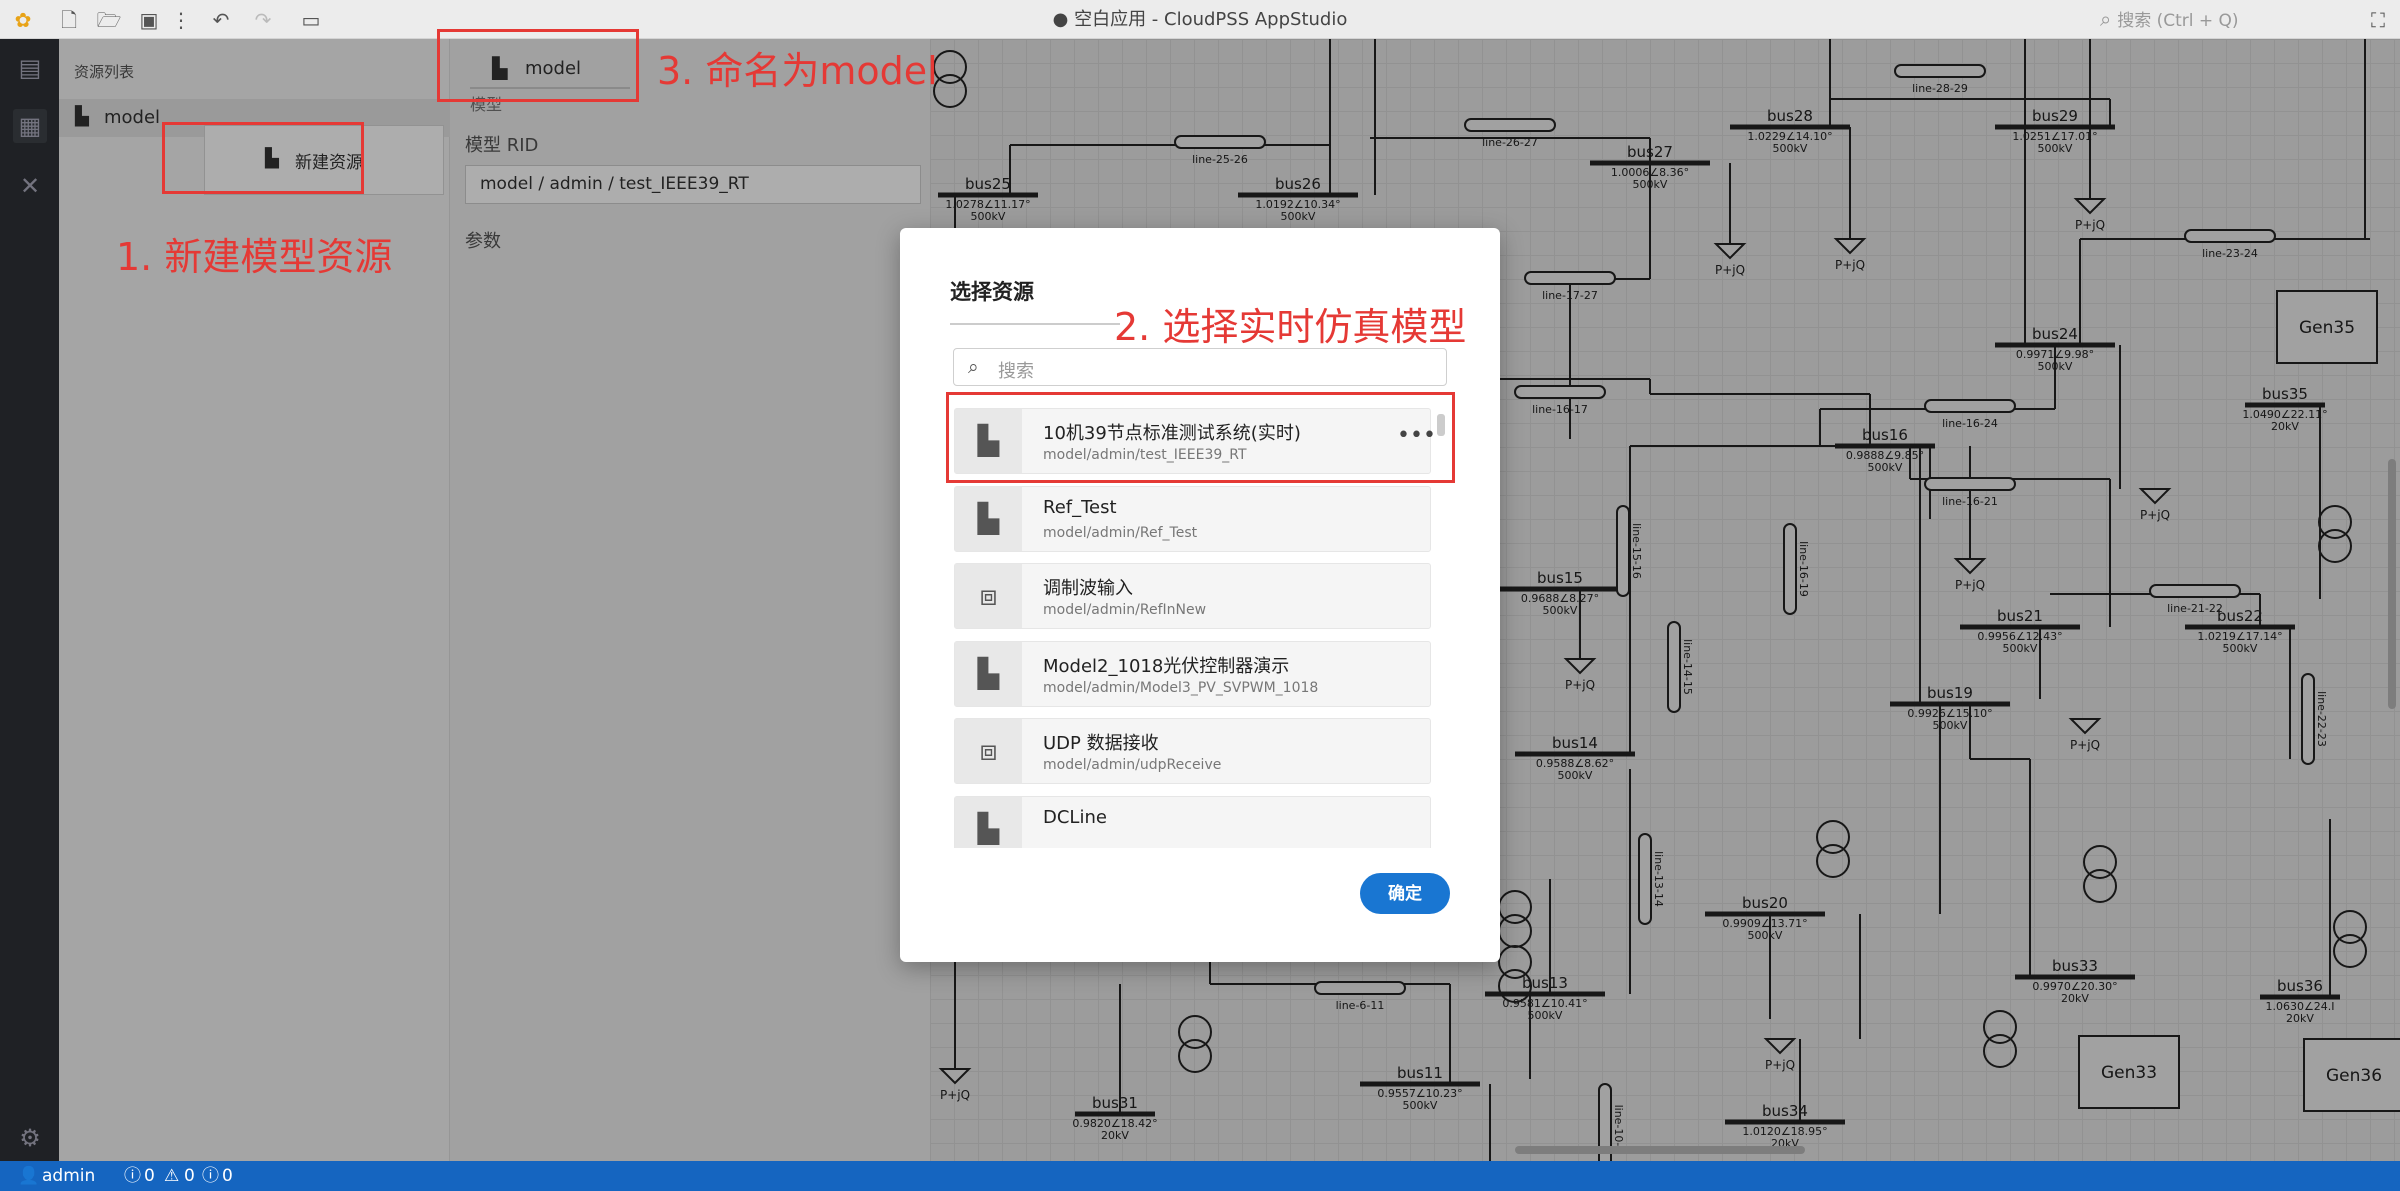 This screenshot has width=2400, height=1191. Describe the element at coordinates (1192, 596) in the screenshot. I see `list-item: ⧈ 调制波输入 model/admin/RefInNew` at that location.